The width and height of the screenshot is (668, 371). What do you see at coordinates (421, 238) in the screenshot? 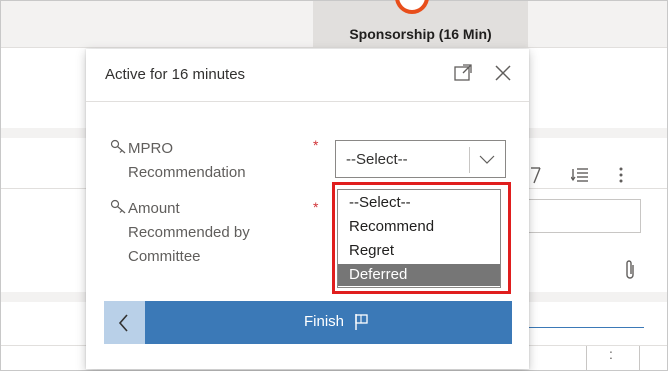
I see `red-highlight-box` at bounding box center [421, 238].